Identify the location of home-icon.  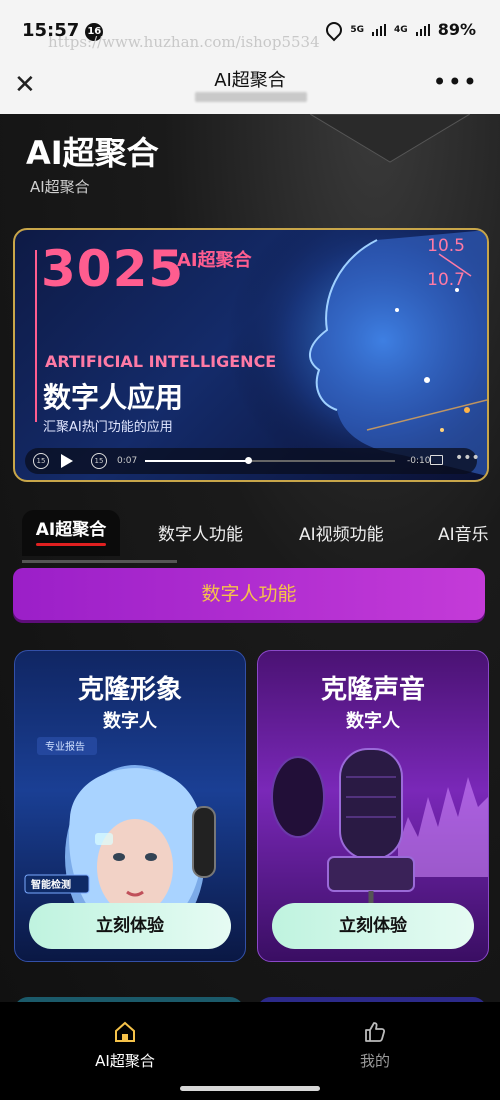
(125, 1031).